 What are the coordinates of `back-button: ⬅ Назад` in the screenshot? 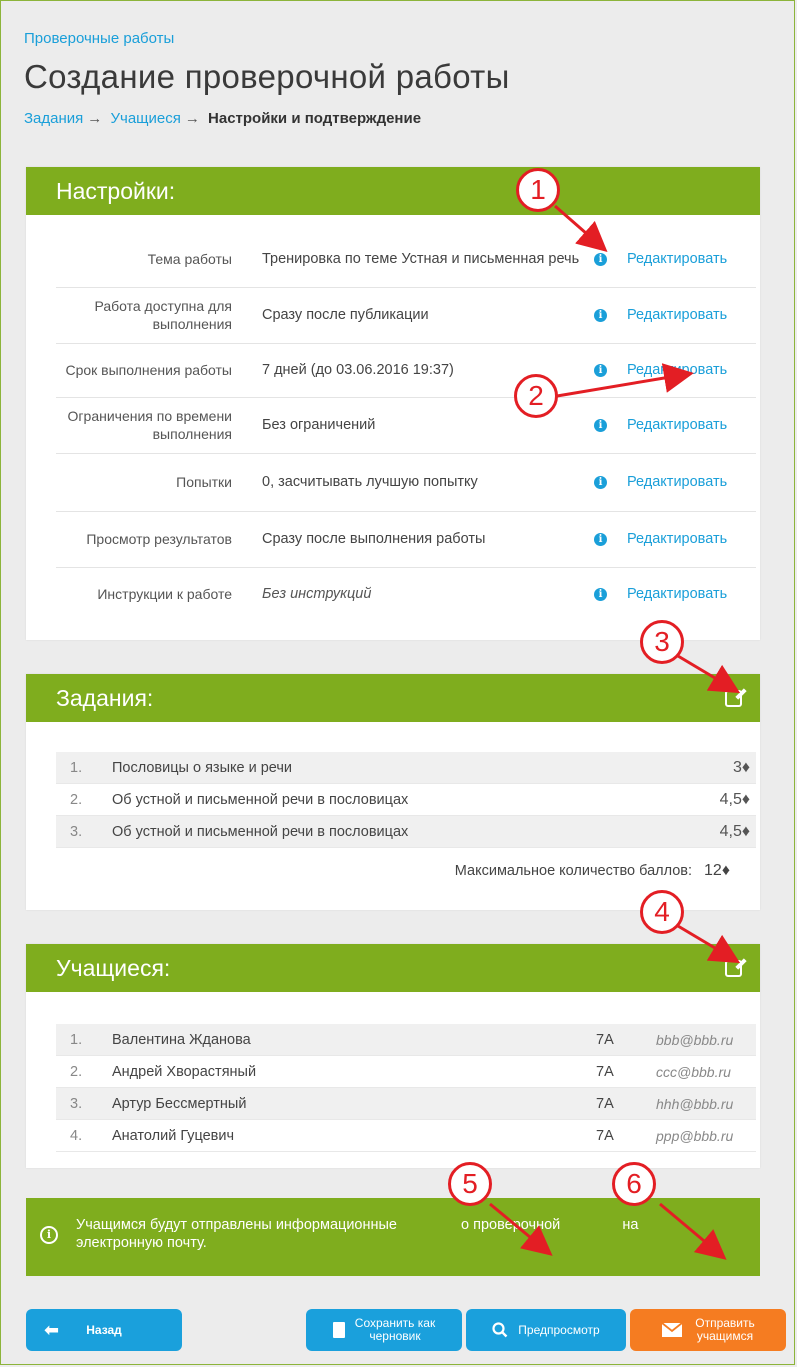 It's located at (104, 1330).